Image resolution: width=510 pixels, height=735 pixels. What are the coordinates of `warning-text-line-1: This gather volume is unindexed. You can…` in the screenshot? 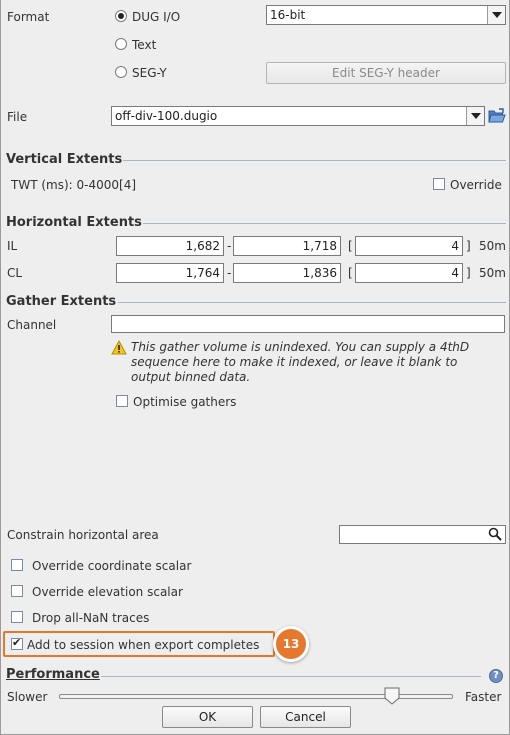 It's located at (300, 347).